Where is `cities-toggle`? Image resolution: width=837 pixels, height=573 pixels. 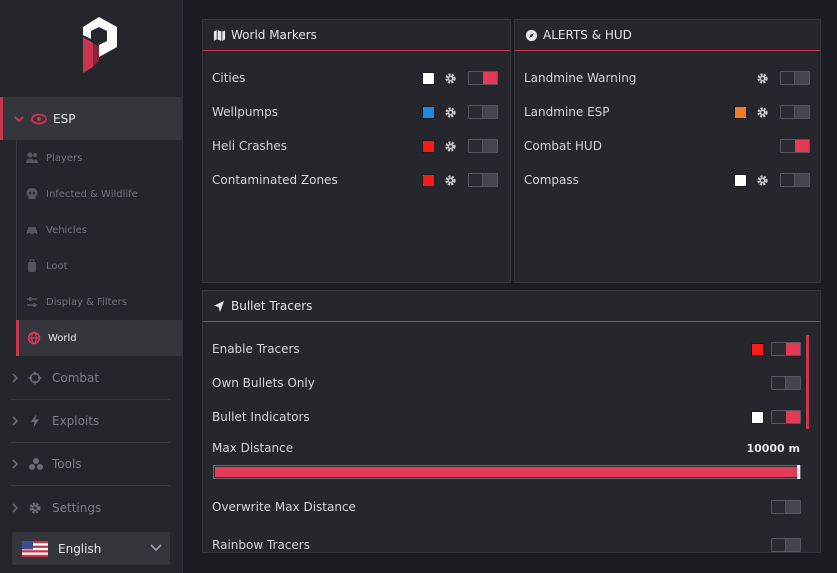 cities-toggle is located at coordinates (483, 78).